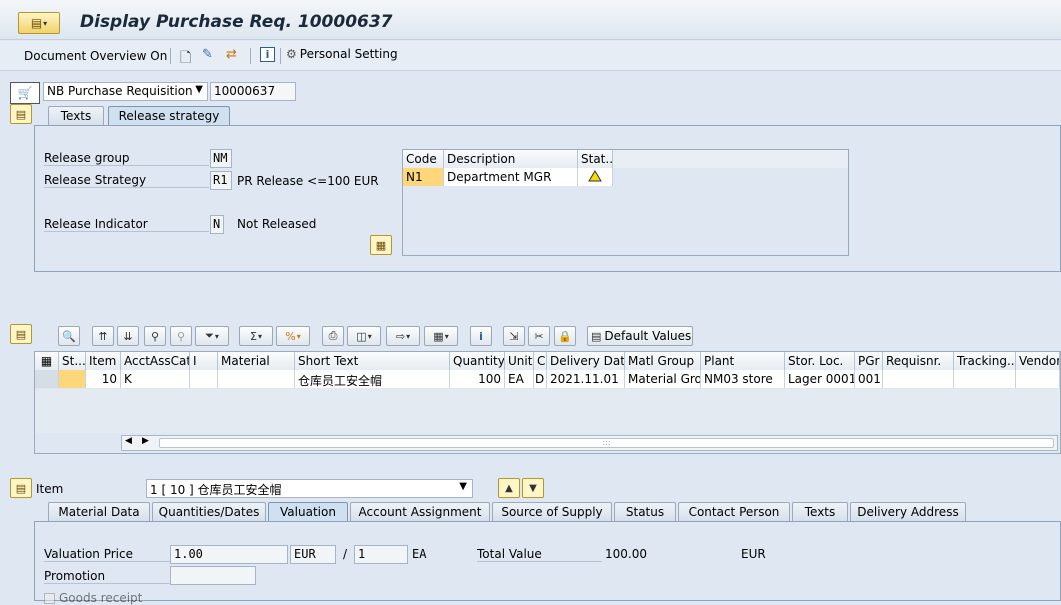 This screenshot has width=1061, height=605. I want to click on previous-item-button: ▲, so click(509, 488).